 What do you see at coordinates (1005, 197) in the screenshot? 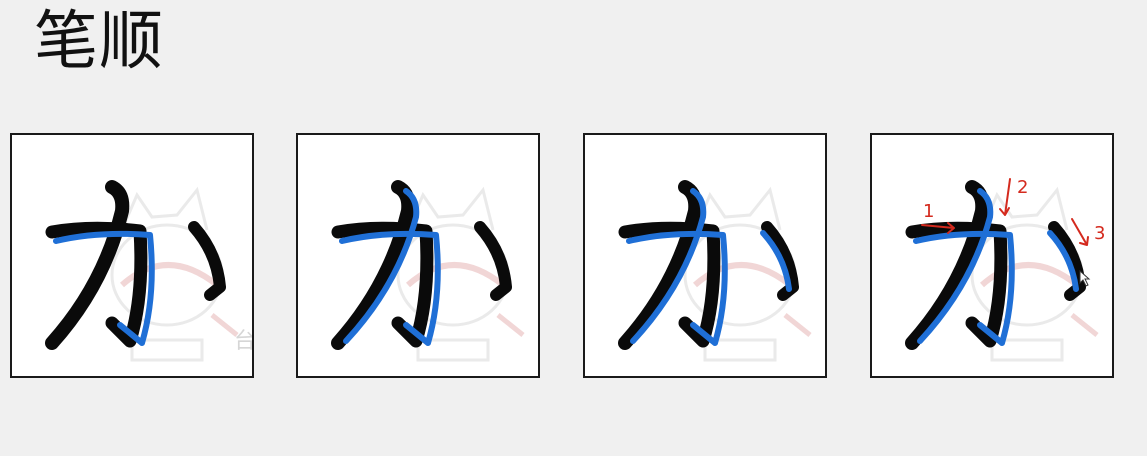
I see `arrow-2-icon` at bounding box center [1005, 197].